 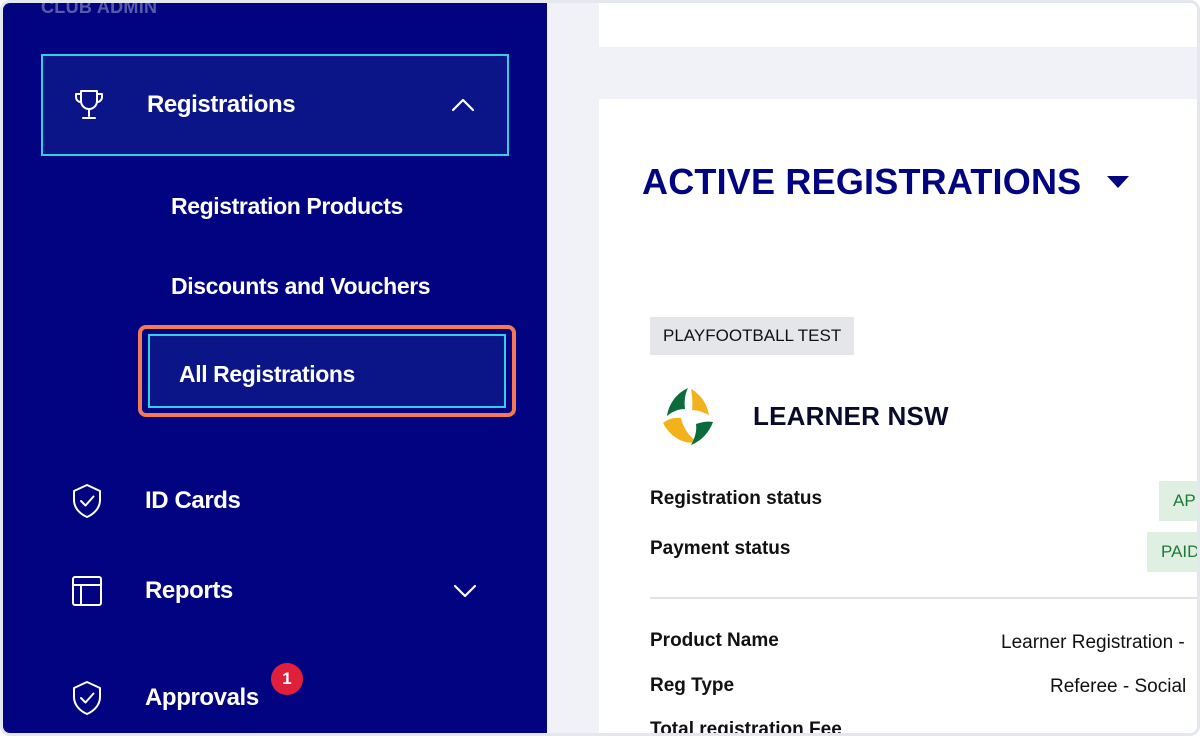 What do you see at coordinates (752, 336) in the screenshot?
I see `competition-tag: PLAYFOOTBALL TEST` at bounding box center [752, 336].